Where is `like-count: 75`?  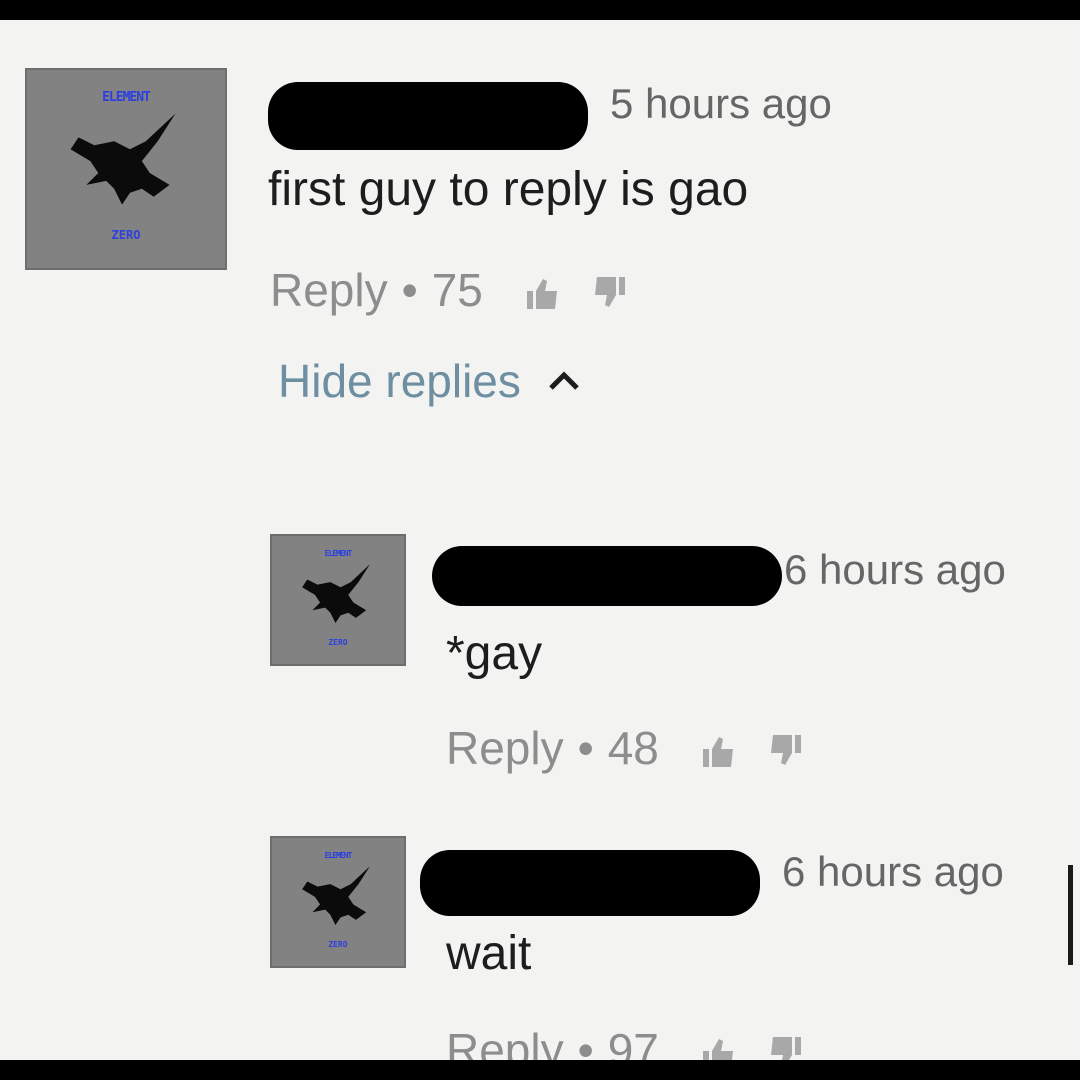
like-count: 75 is located at coordinates (457, 290).